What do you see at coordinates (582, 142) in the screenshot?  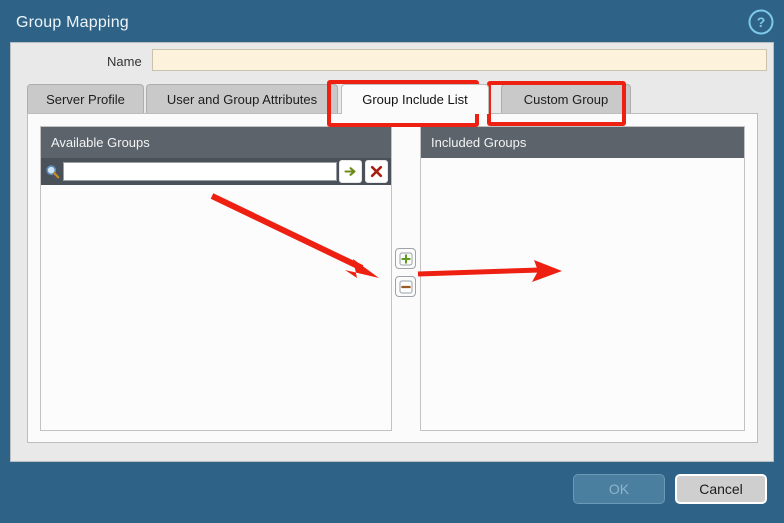 I see `included-groups-header: Included Groups` at bounding box center [582, 142].